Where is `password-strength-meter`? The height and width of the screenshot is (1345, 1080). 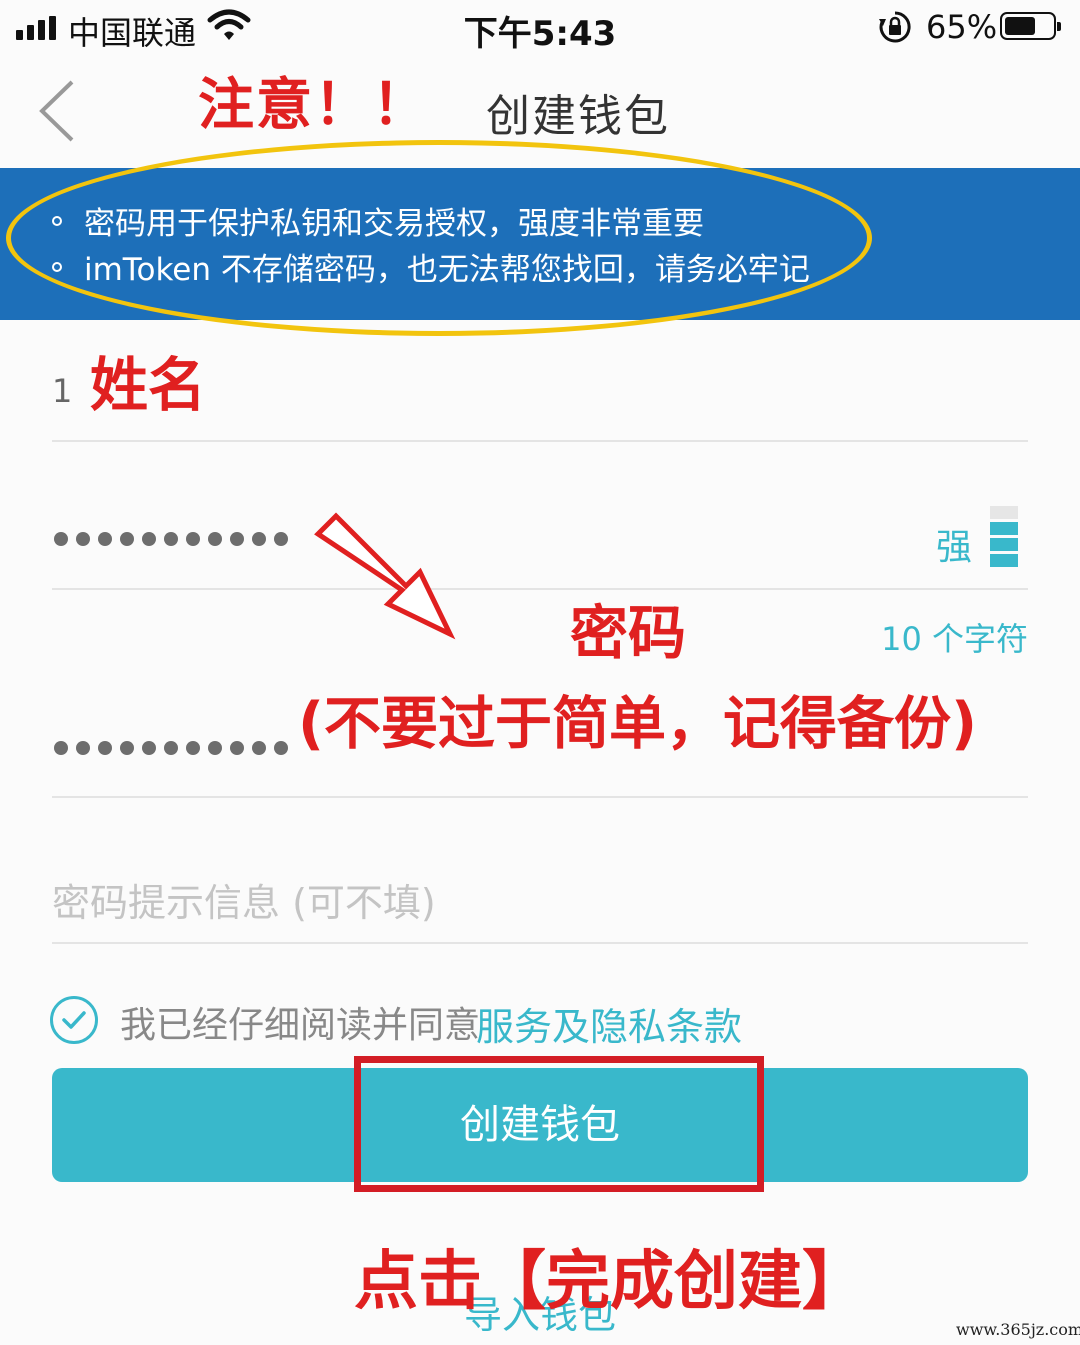 password-strength-meter is located at coordinates (1004, 538).